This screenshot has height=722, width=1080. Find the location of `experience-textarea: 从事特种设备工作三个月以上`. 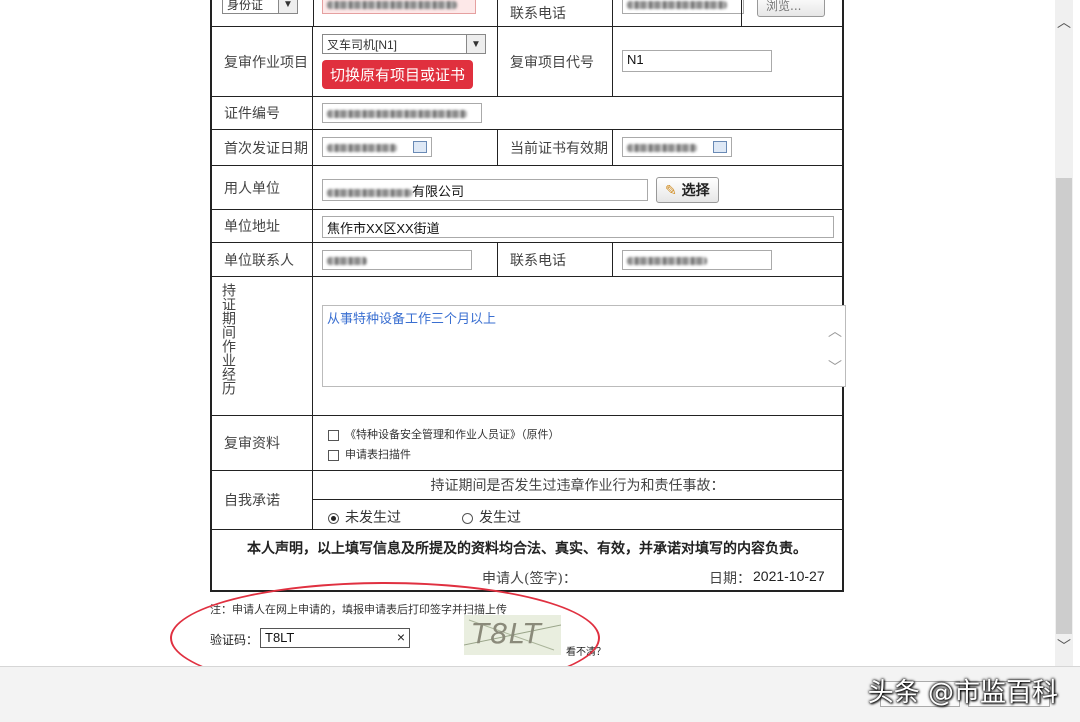

experience-textarea: 从事特种设备工作三个月以上 is located at coordinates (584, 346).